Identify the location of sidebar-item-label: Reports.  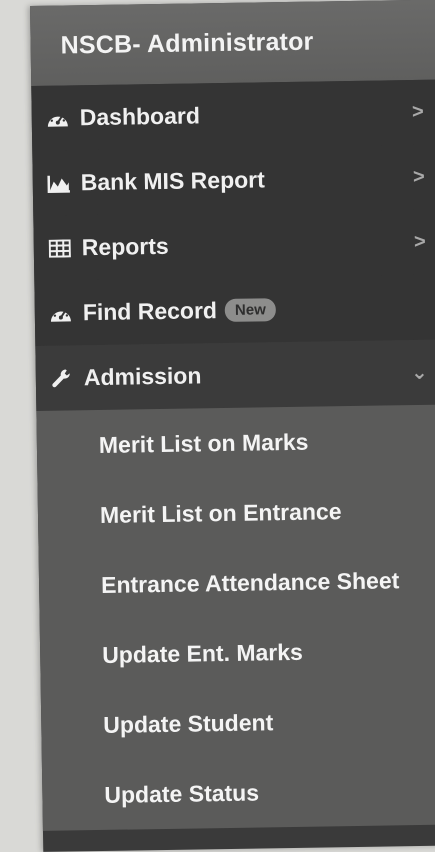
(125, 246).